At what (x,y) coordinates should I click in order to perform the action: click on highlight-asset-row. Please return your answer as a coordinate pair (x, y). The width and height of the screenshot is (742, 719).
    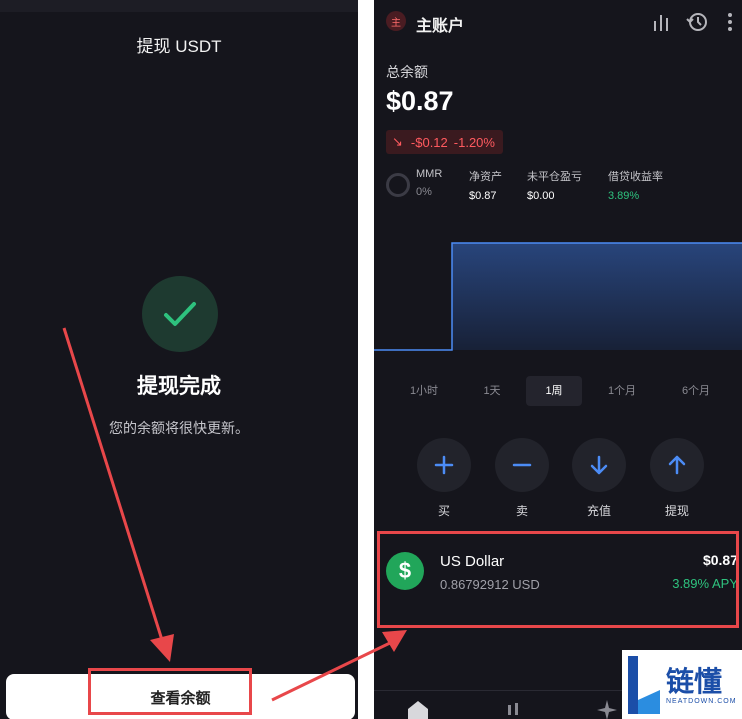
    Looking at the image, I should click on (558, 579).